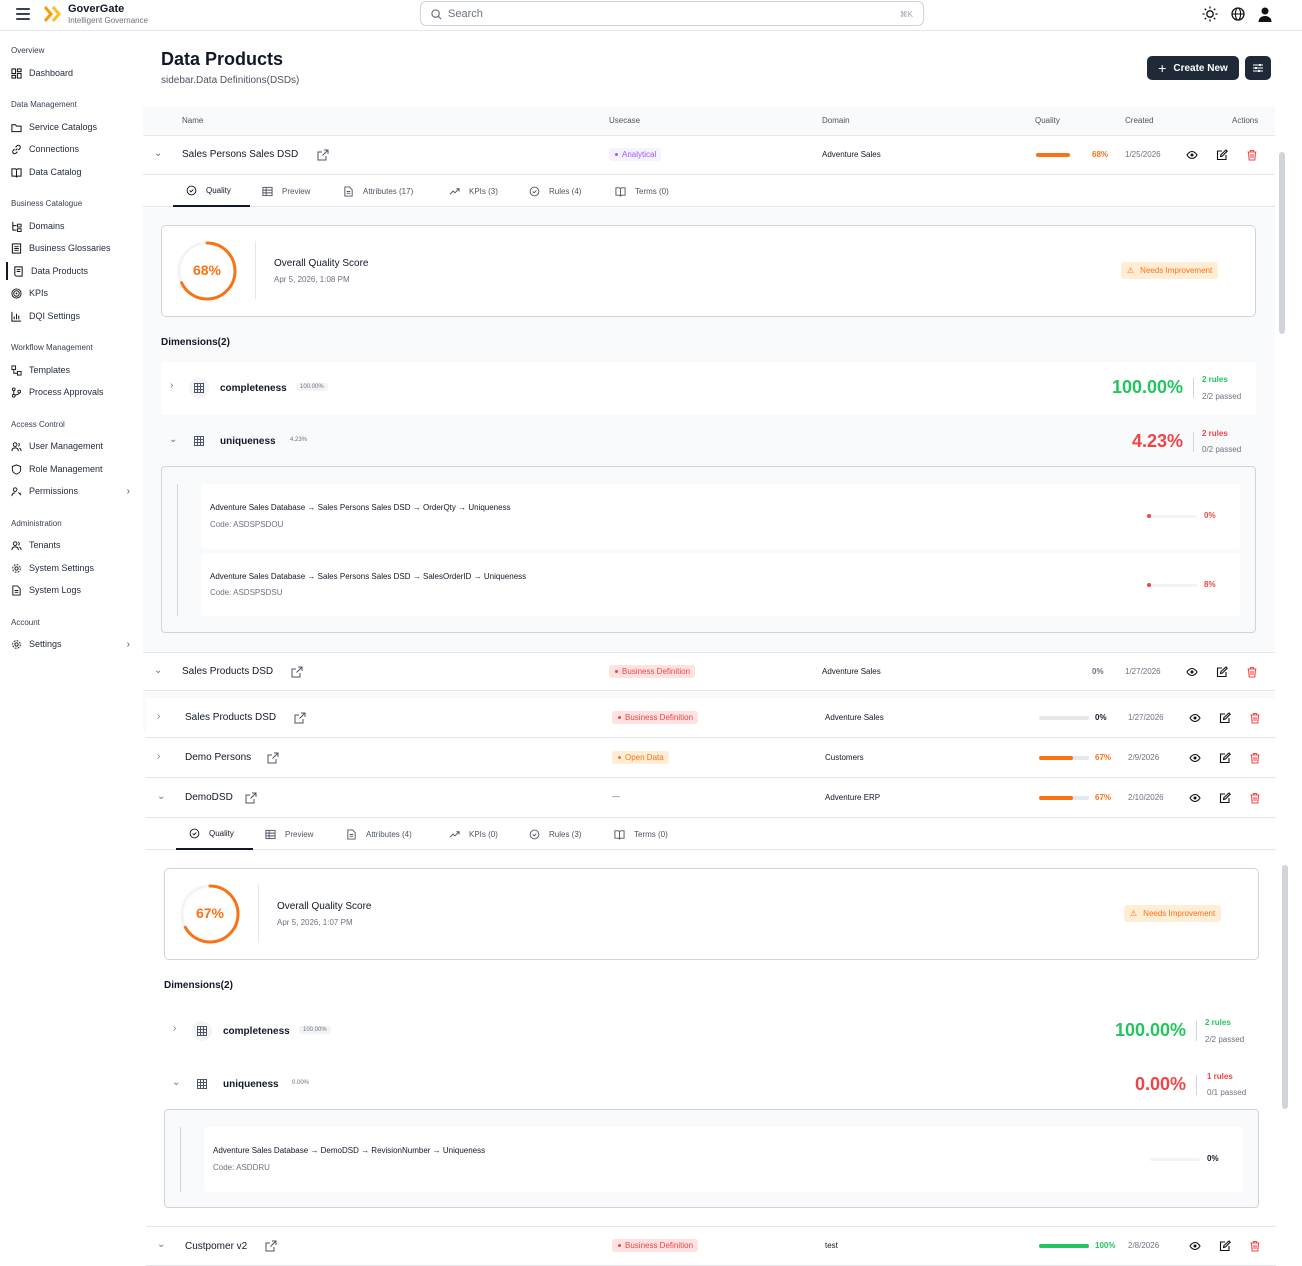  Describe the element at coordinates (73, 248) in the screenshot. I see `sidebar-item-business-glossaries: Business Glossaries` at that location.